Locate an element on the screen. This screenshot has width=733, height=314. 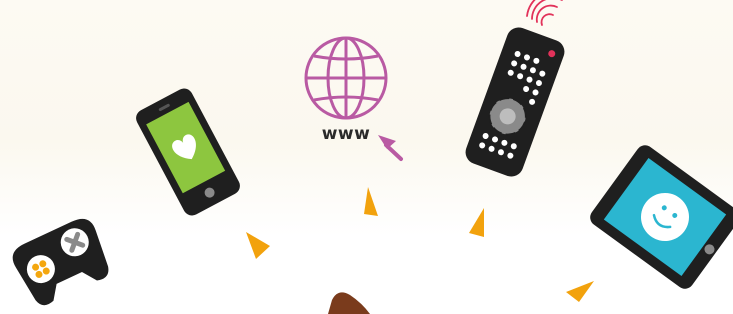
brown-shape is located at coordinates (349, 303).